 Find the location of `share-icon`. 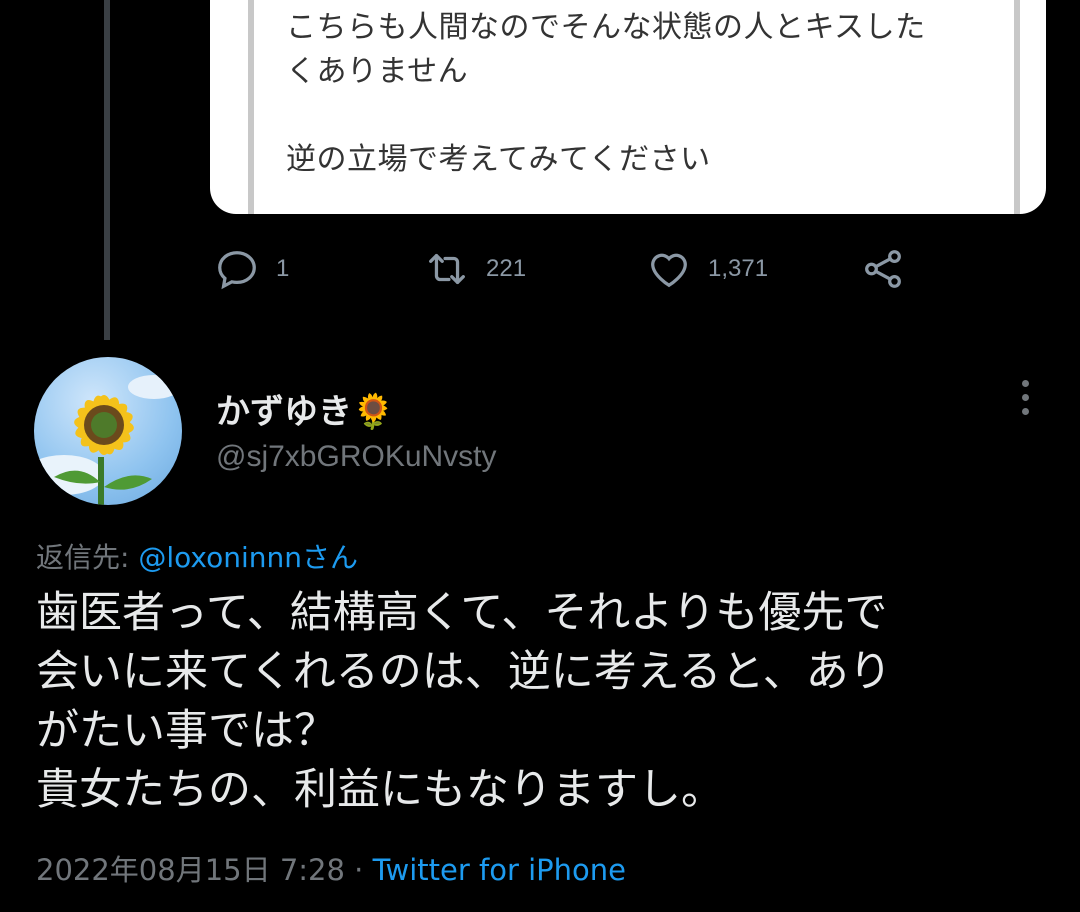

share-icon is located at coordinates (883, 269).